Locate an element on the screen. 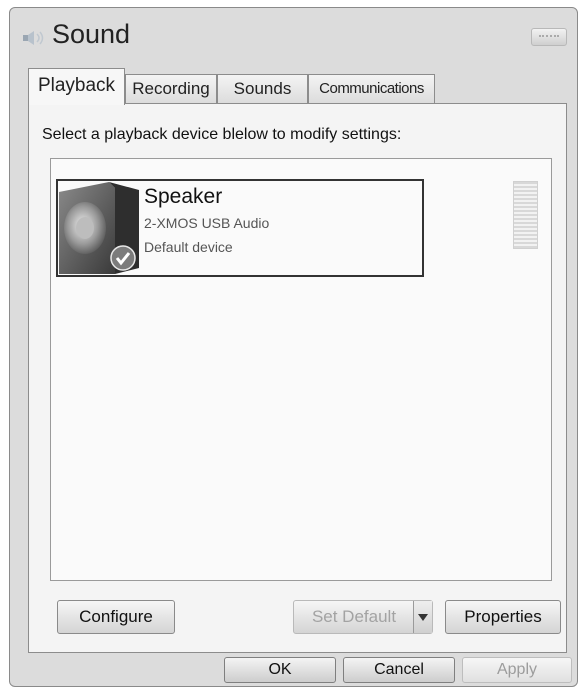  device-item-speaker: Speaker 2-XMOS USB Audio Default device is located at coordinates (240, 228).